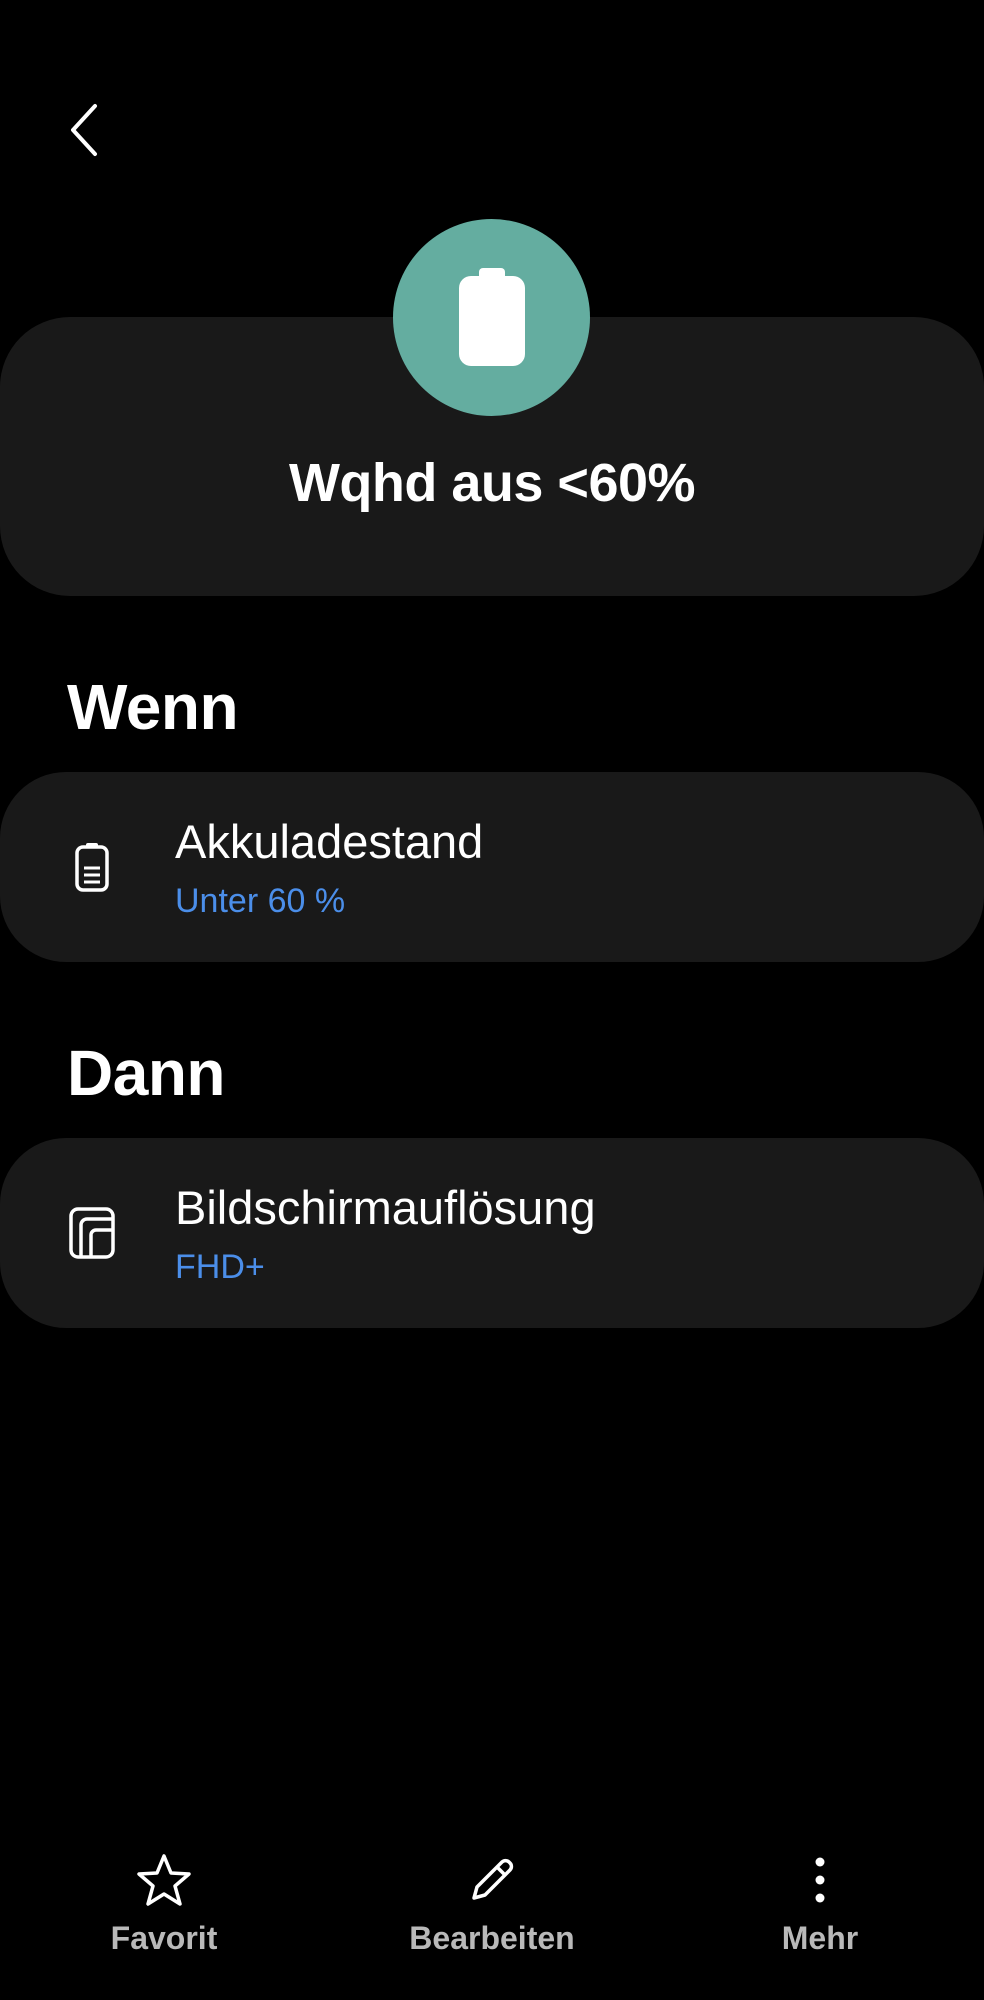  Describe the element at coordinates (492, 1880) in the screenshot. I see `pencil-icon` at that location.